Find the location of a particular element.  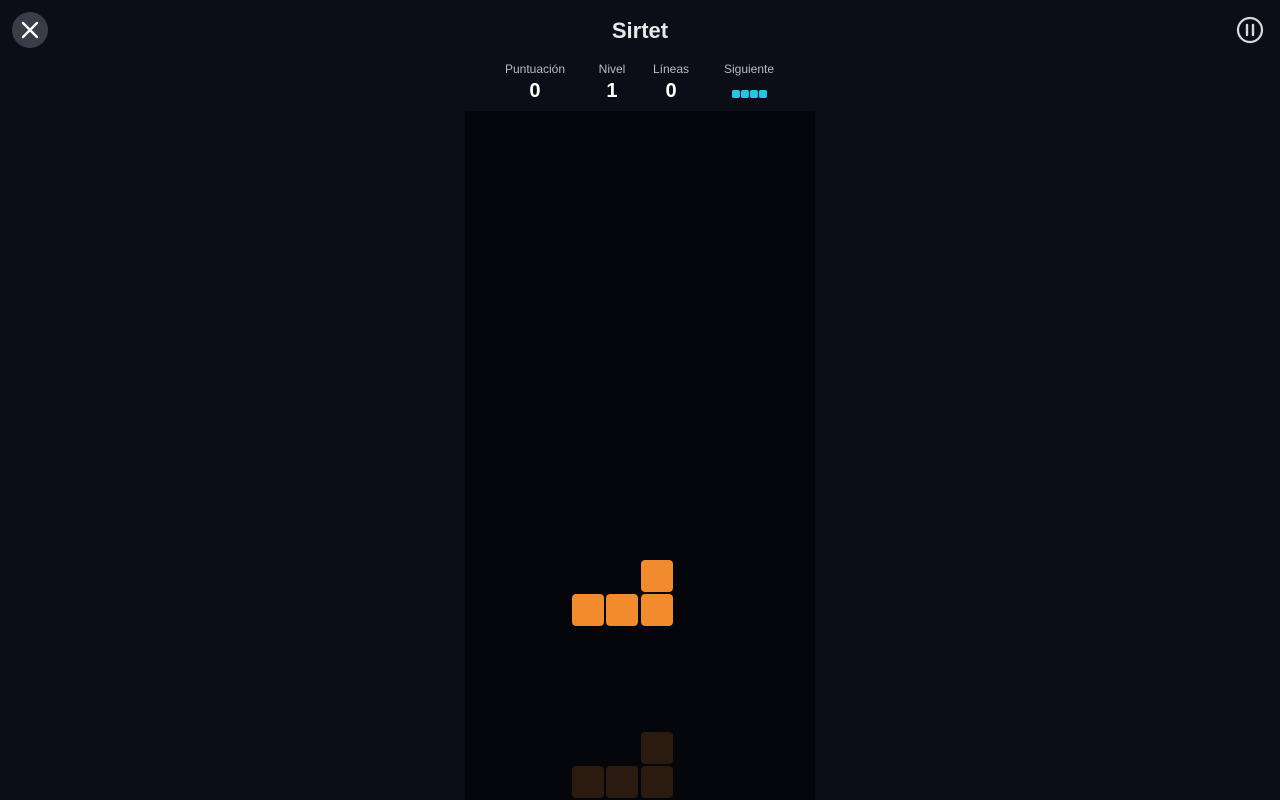

next-piece-preview is located at coordinates (749, 94).